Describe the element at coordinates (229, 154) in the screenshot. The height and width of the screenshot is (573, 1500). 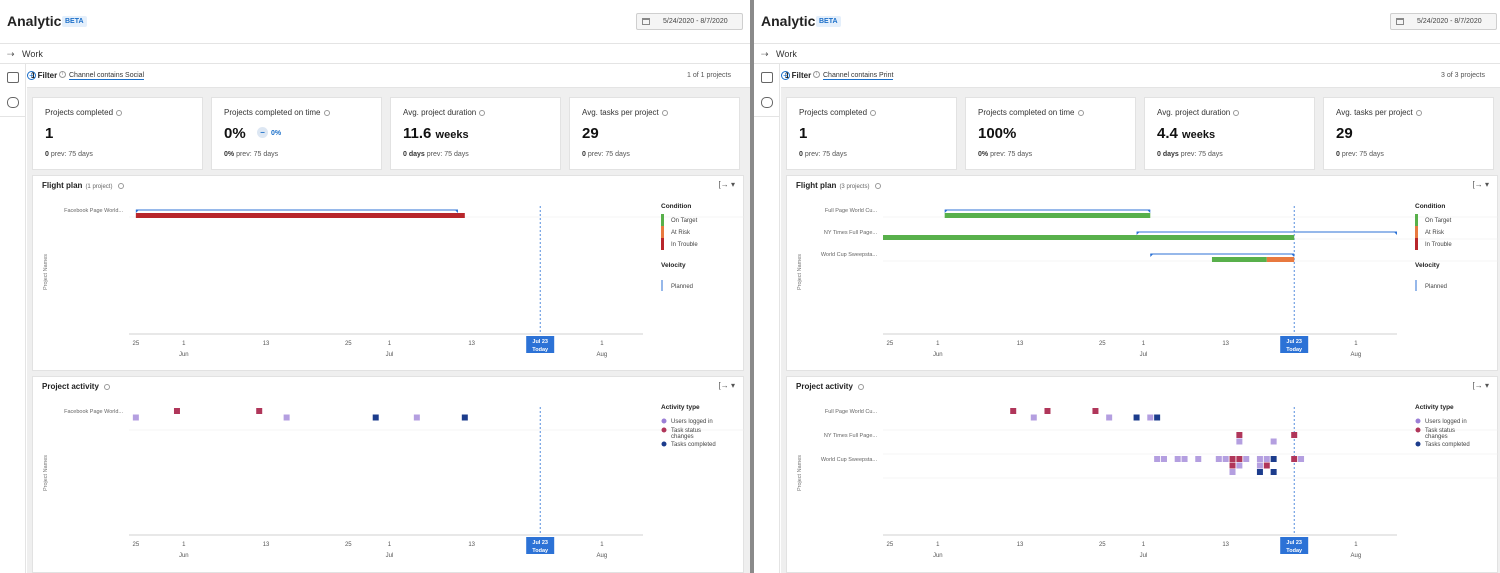
I see `card-prev-value: 0%` at that location.